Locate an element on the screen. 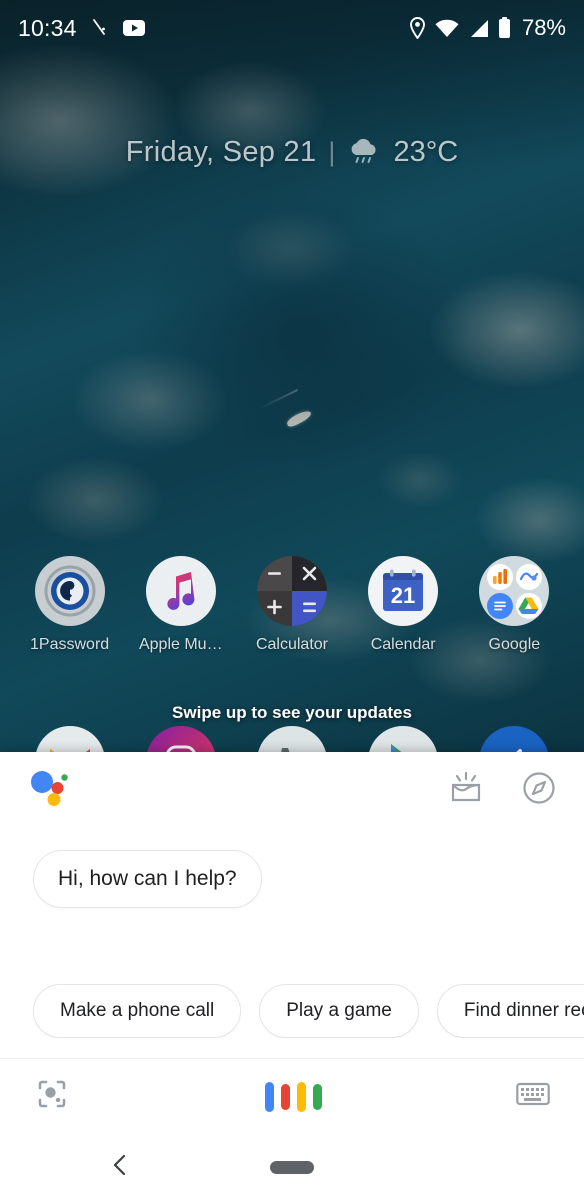 The height and width of the screenshot is (1200, 584). suggestion-chip: Make a phone call is located at coordinates (137, 1011).